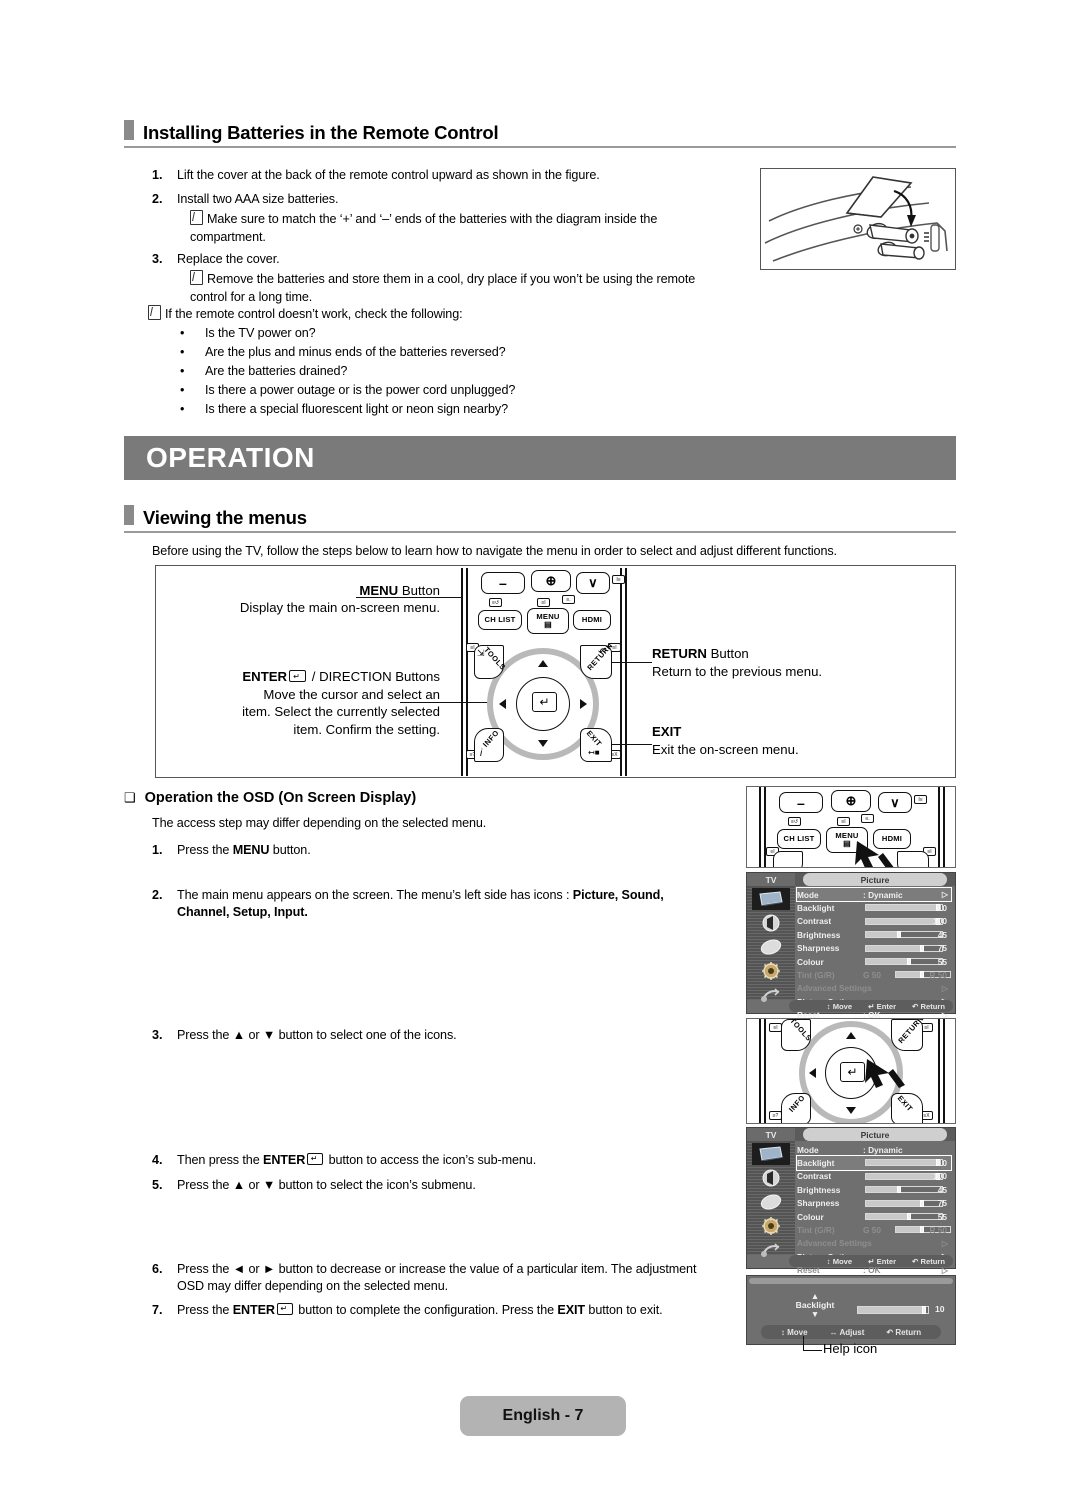 This screenshot has height=1488, width=1080. Describe the element at coordinates (270, 798) in the screenshot. I see `osd-section-heading: ❑ Operation the OSD (On Screen Display)` at that location.